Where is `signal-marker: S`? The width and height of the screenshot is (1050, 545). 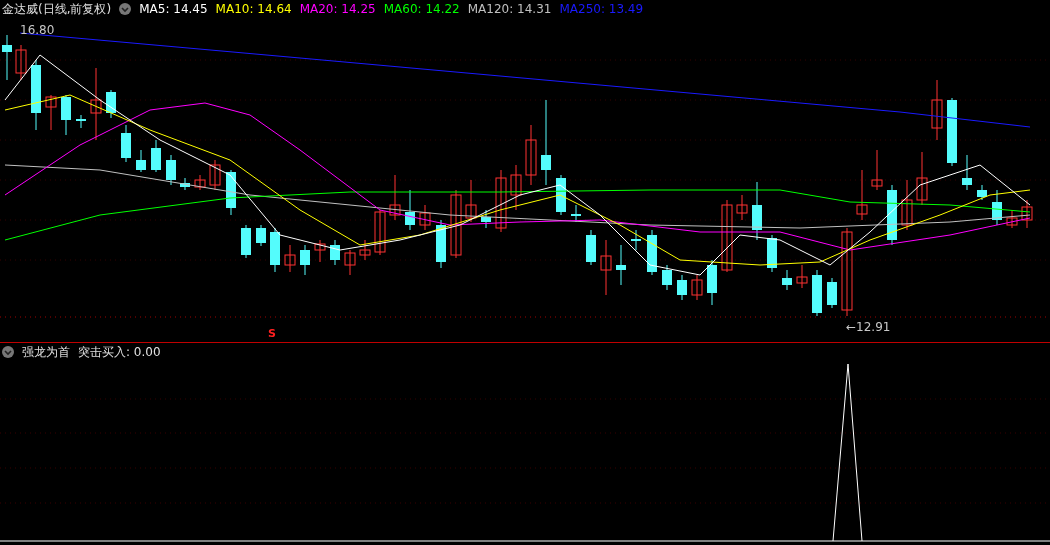 signal-marker: S is located at coordinates (272, 333).